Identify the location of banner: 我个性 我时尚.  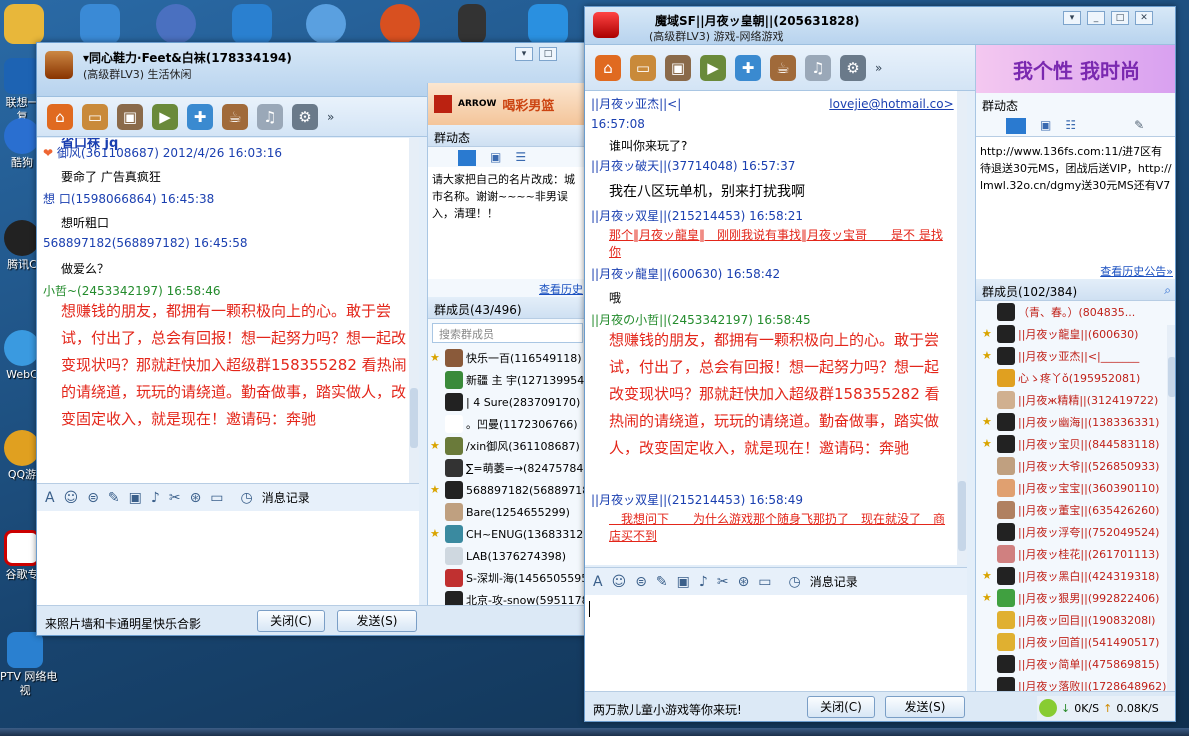
(1075, 69).